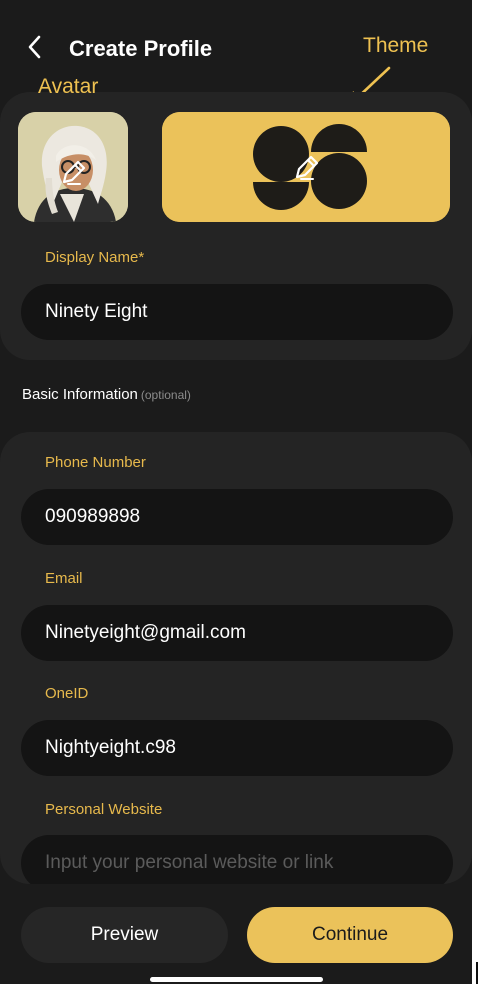  What do you see at coordinates (124, 935) in the screenshot?
I see `preview-button: Preview` at bounding box center [124, 935].